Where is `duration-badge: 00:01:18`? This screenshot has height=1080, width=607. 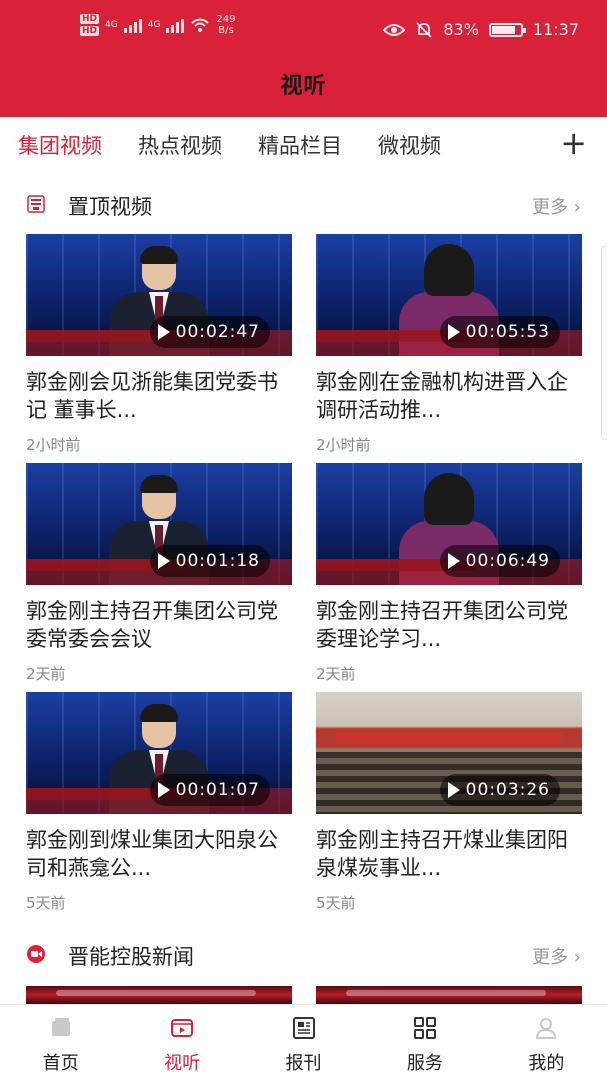 duration-badge: 00:01:18 is located at coordinates (209, 561).